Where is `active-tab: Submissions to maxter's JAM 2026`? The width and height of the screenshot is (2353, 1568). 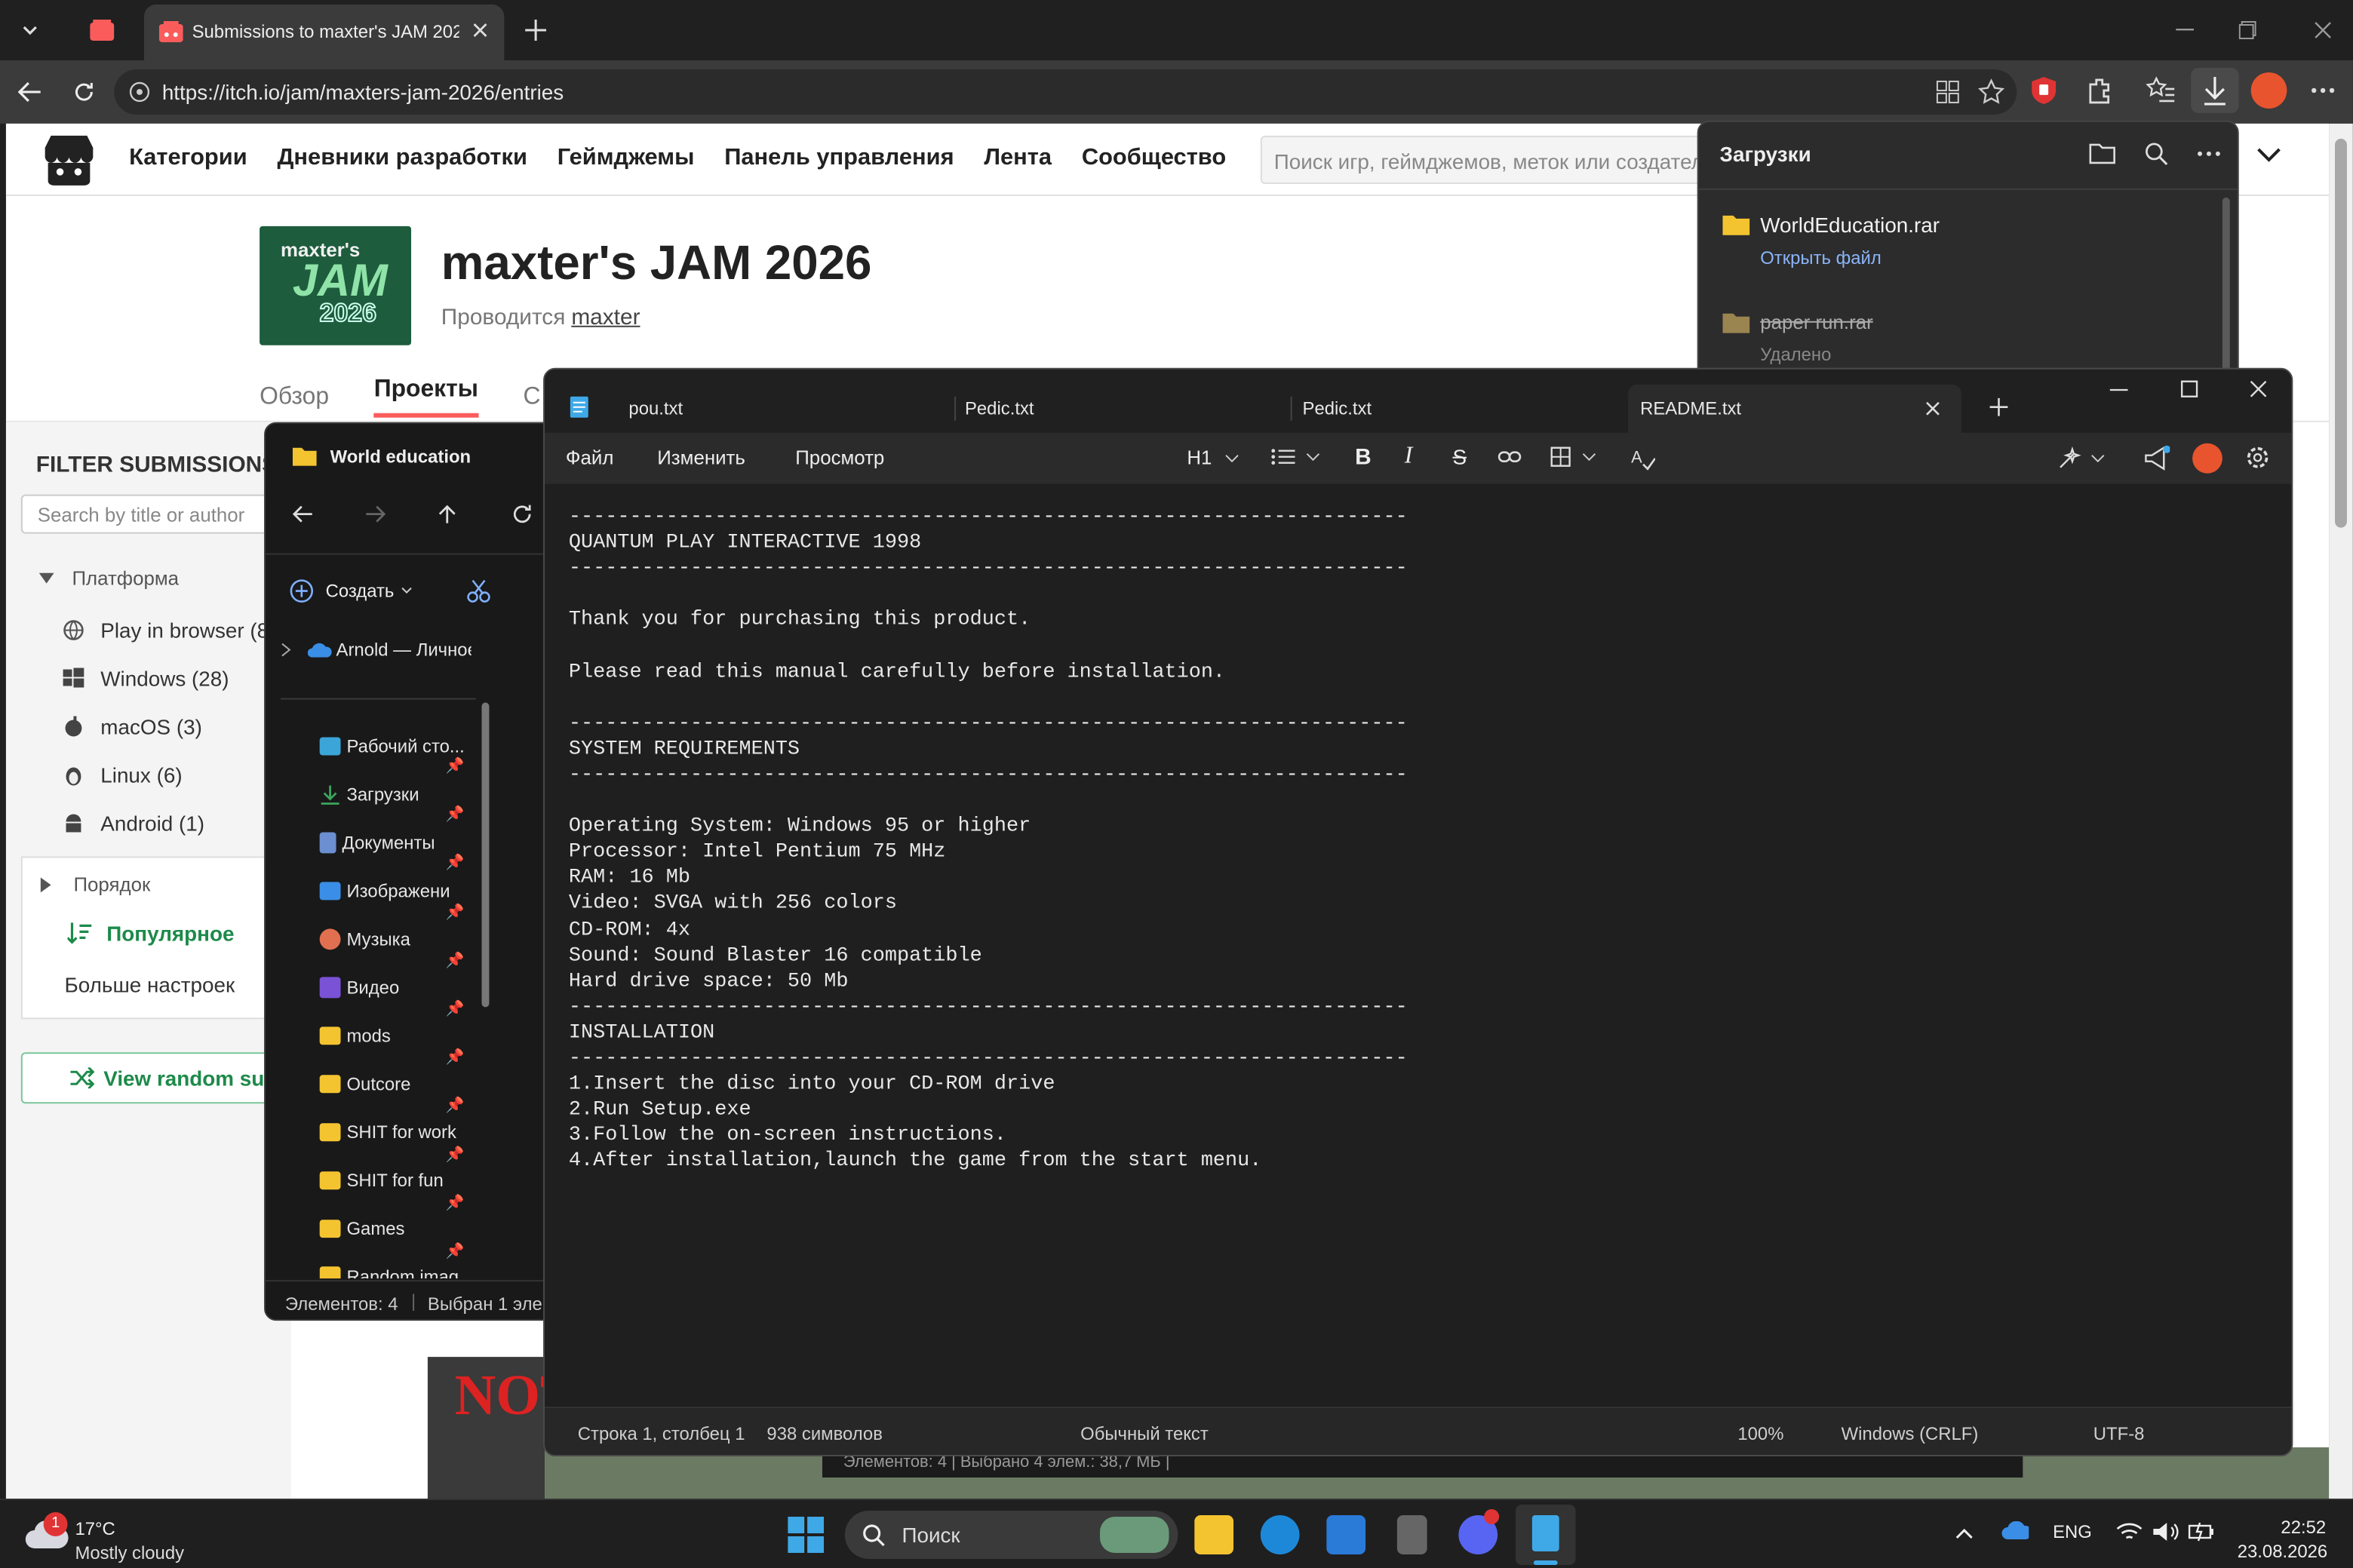
active-tab: Submissions to maxter's JAM 2026 is located at coordinates (324, 32).